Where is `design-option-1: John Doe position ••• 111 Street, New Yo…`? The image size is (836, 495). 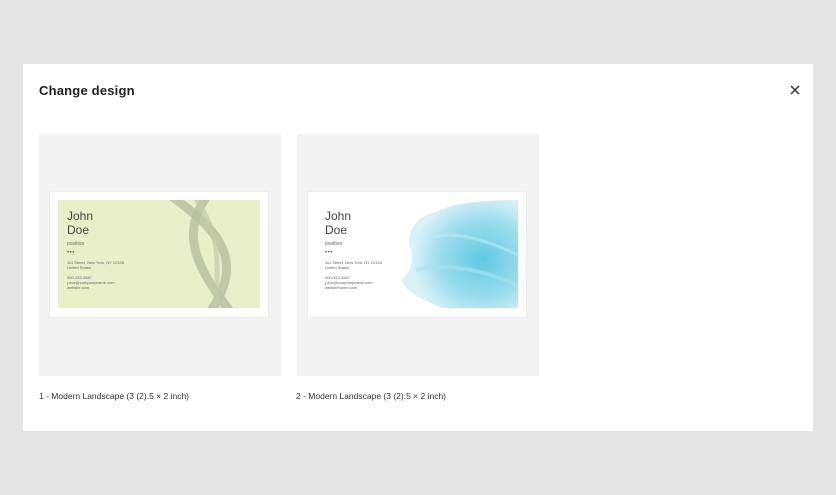 design-option-1: John Doe position ••• 111 Street, New Yo… is located at coordinates (160, 255).